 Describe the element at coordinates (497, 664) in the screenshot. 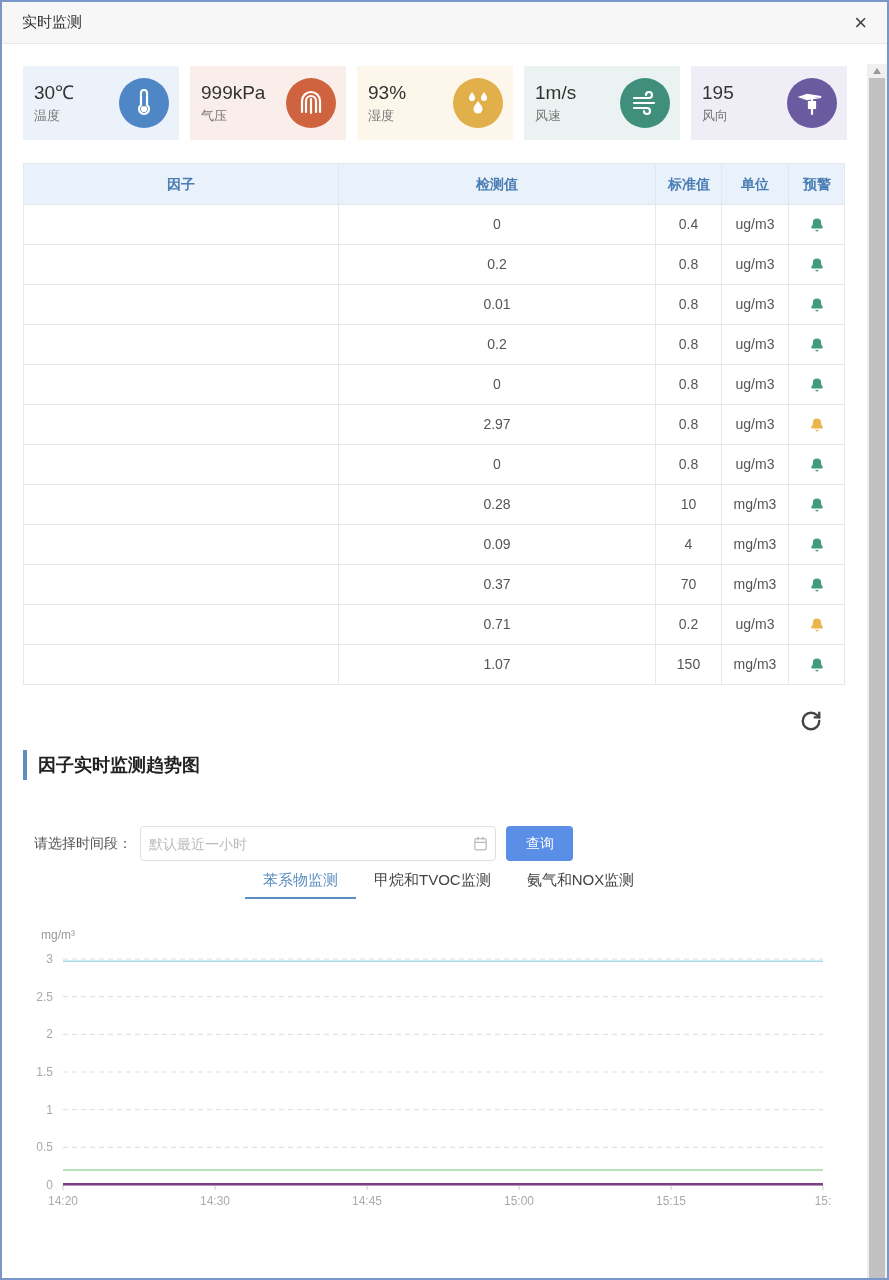

I see `table-cell: 1.07` at that location.